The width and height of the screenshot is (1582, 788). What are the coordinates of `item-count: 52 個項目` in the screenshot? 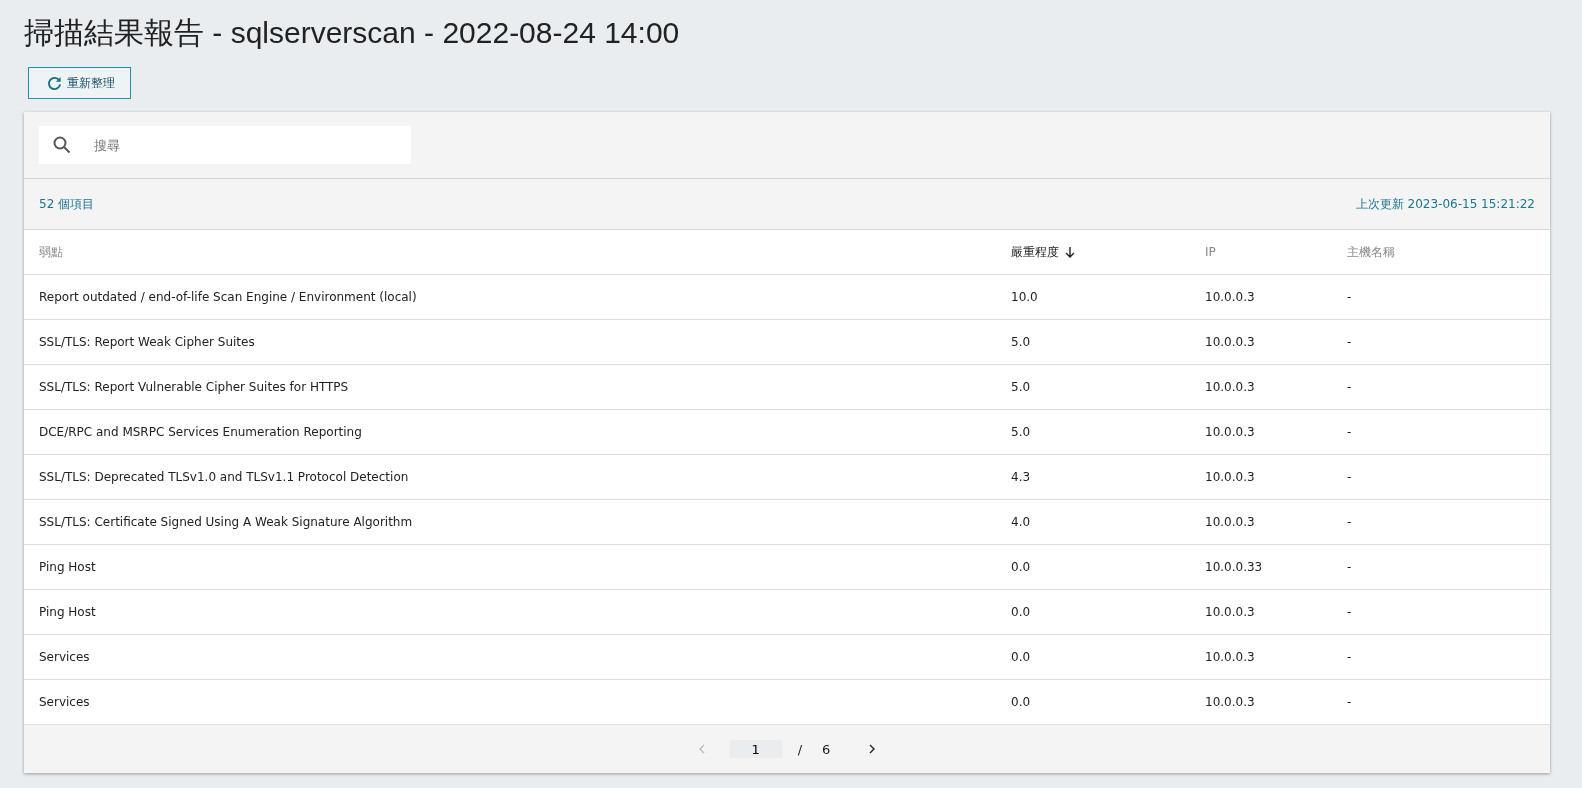 It's located at (67, 204).